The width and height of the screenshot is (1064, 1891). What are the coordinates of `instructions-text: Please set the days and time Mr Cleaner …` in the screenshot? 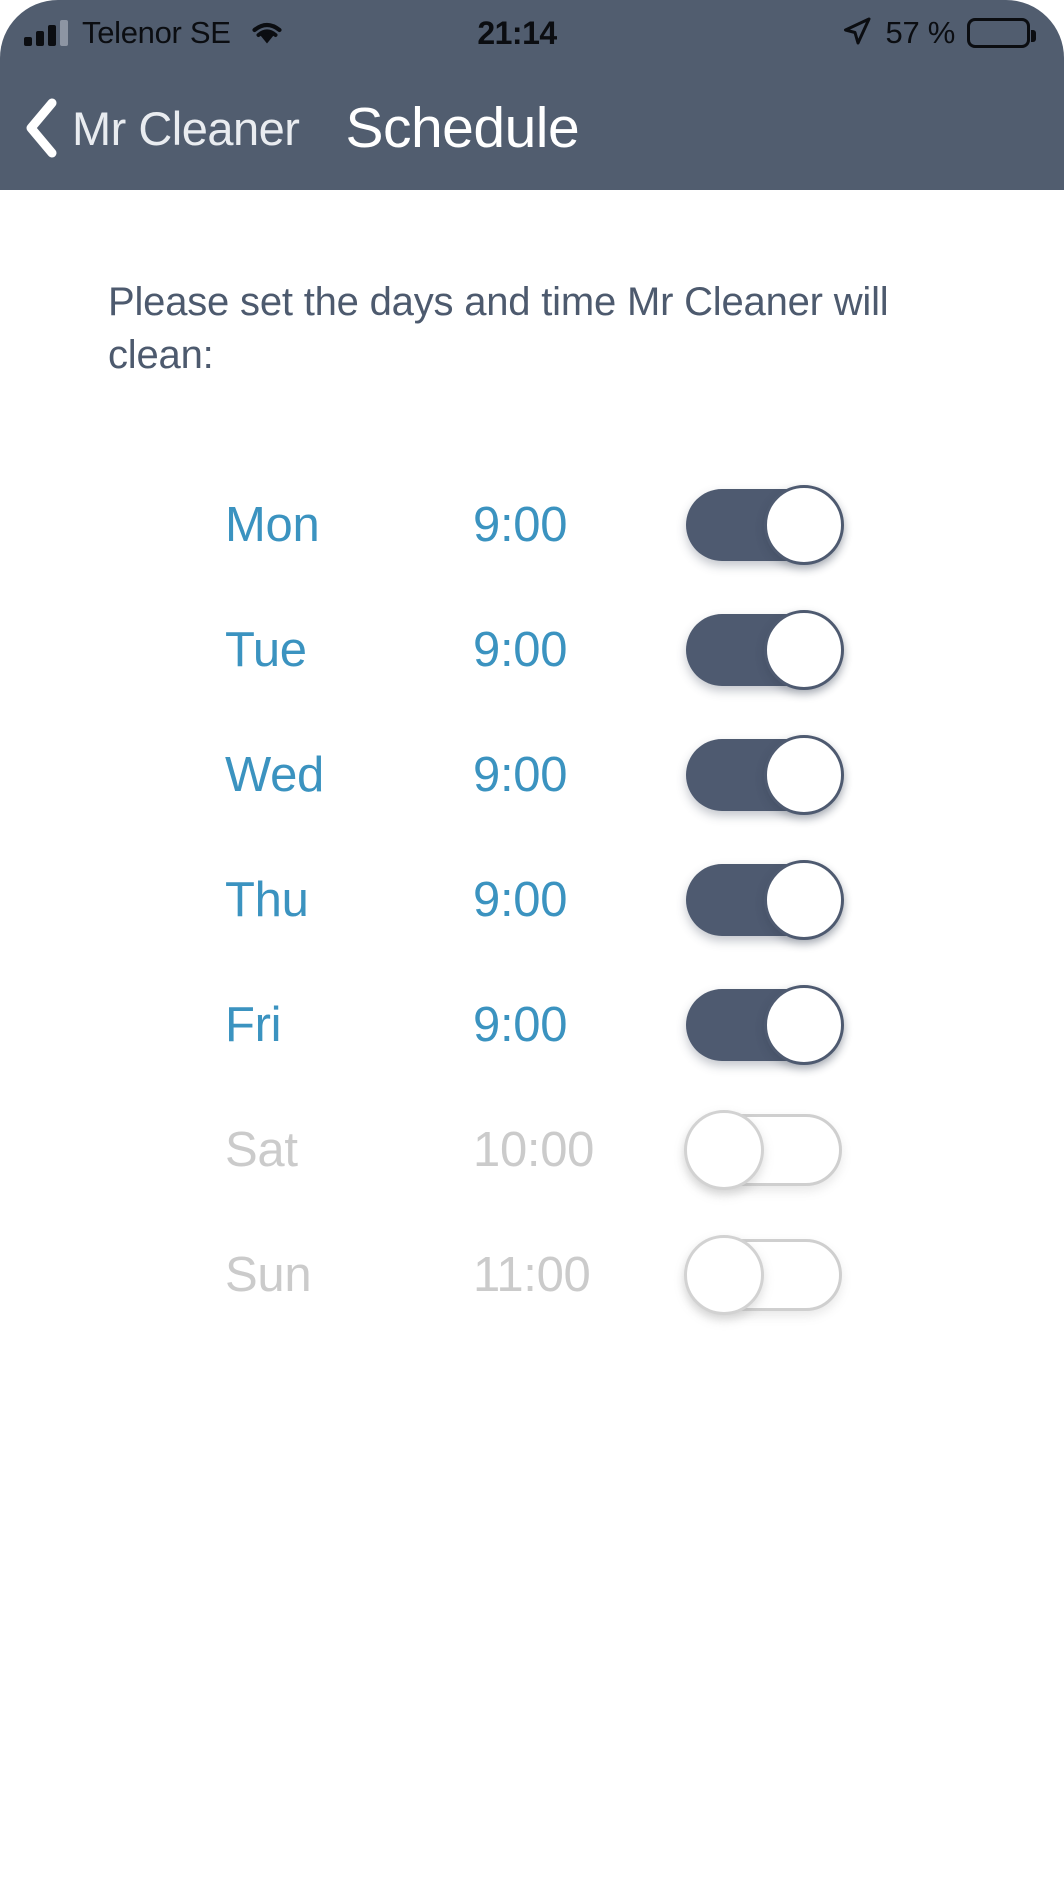 It's located at (498, 328).